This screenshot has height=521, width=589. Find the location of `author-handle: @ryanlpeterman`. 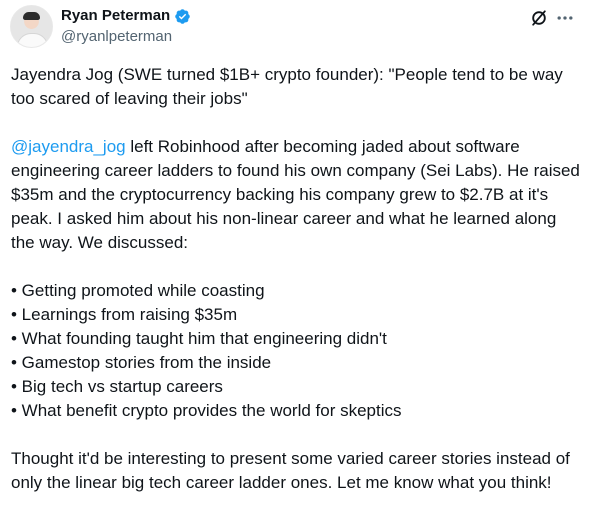

author-handle: @ryanlpeterman is located at coordinates (116, 37).